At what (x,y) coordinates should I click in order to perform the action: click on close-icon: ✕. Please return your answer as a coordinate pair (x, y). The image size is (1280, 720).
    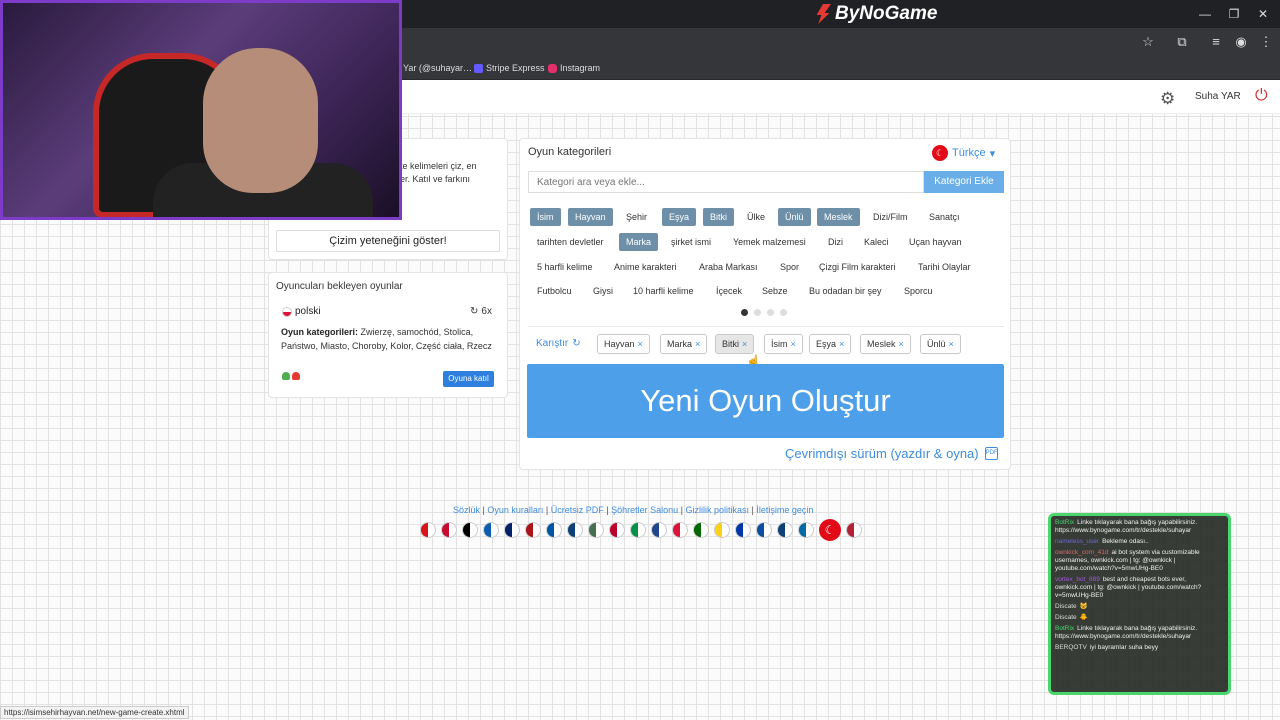
    Looking at the image, I should click on (1263, 14).